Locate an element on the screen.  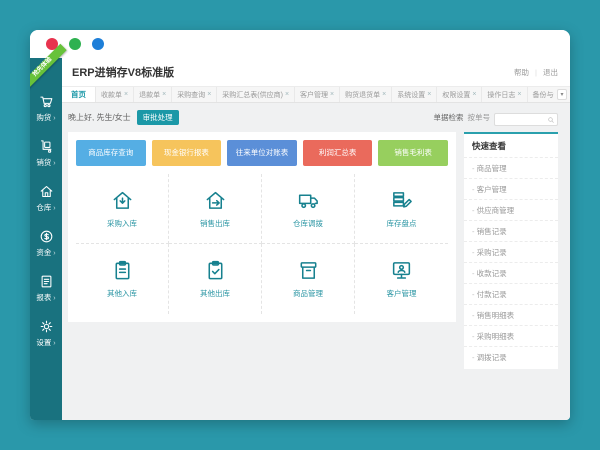
tab: 客户管理 is located at coordinates (318, 94).